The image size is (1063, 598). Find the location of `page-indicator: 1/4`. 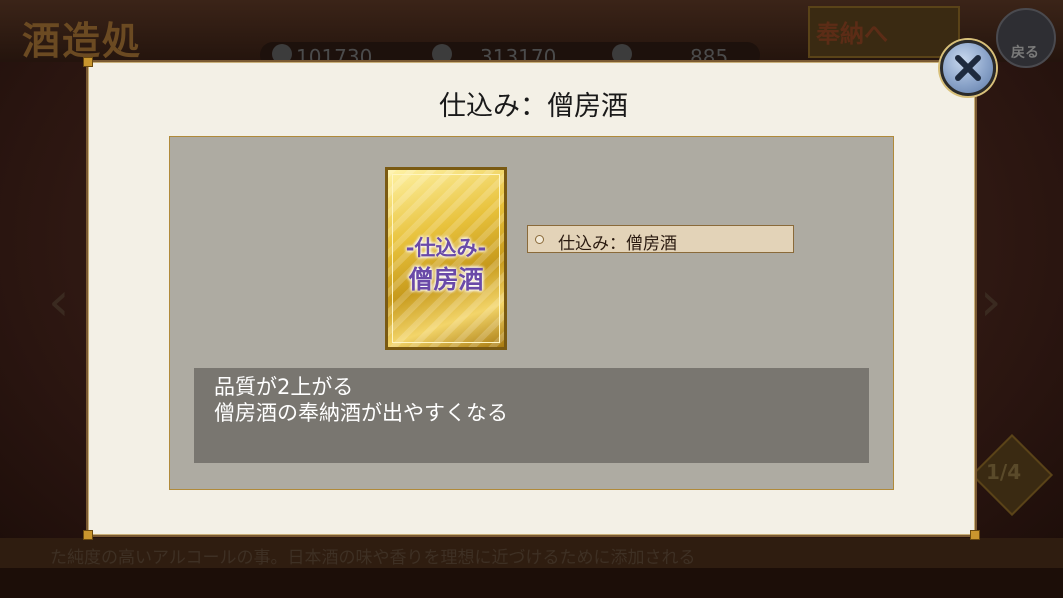

page-indicator: 1/4 is located at coordinates (1004, 472).